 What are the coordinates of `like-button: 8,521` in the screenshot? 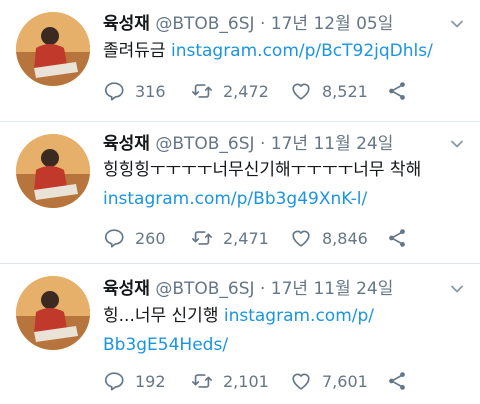 It's located at (329, 91).